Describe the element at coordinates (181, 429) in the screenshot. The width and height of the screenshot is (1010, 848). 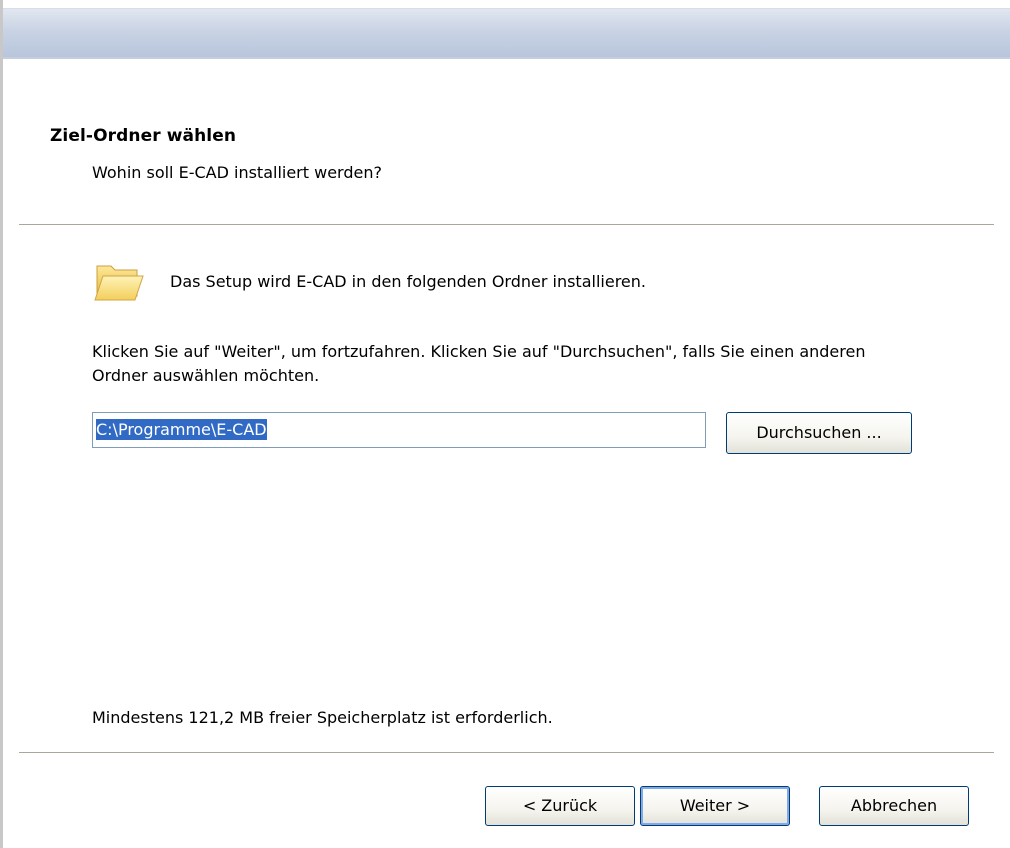
I see `install-path-value: C:\Programme\E-CAD` at that location.